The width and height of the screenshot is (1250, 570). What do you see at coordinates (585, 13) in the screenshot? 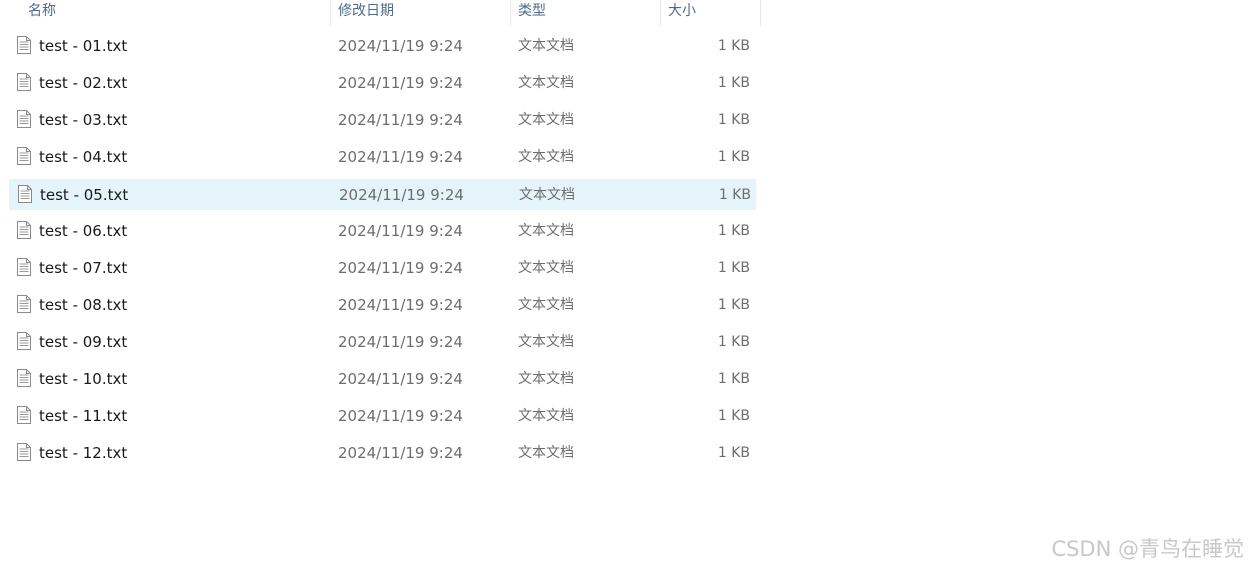
I see `column-header-type: 类型` at bounding box center [585, 13].